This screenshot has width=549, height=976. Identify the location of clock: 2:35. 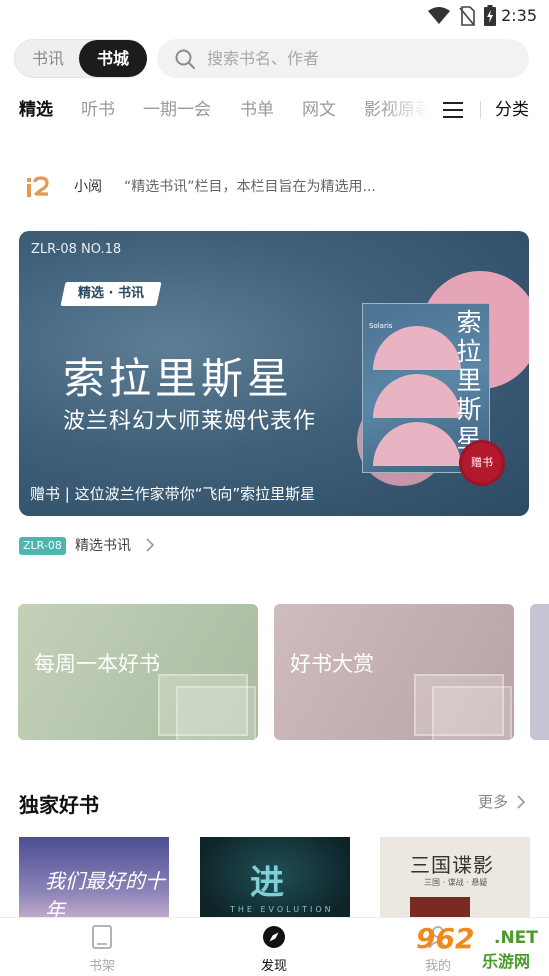
(519, 15).